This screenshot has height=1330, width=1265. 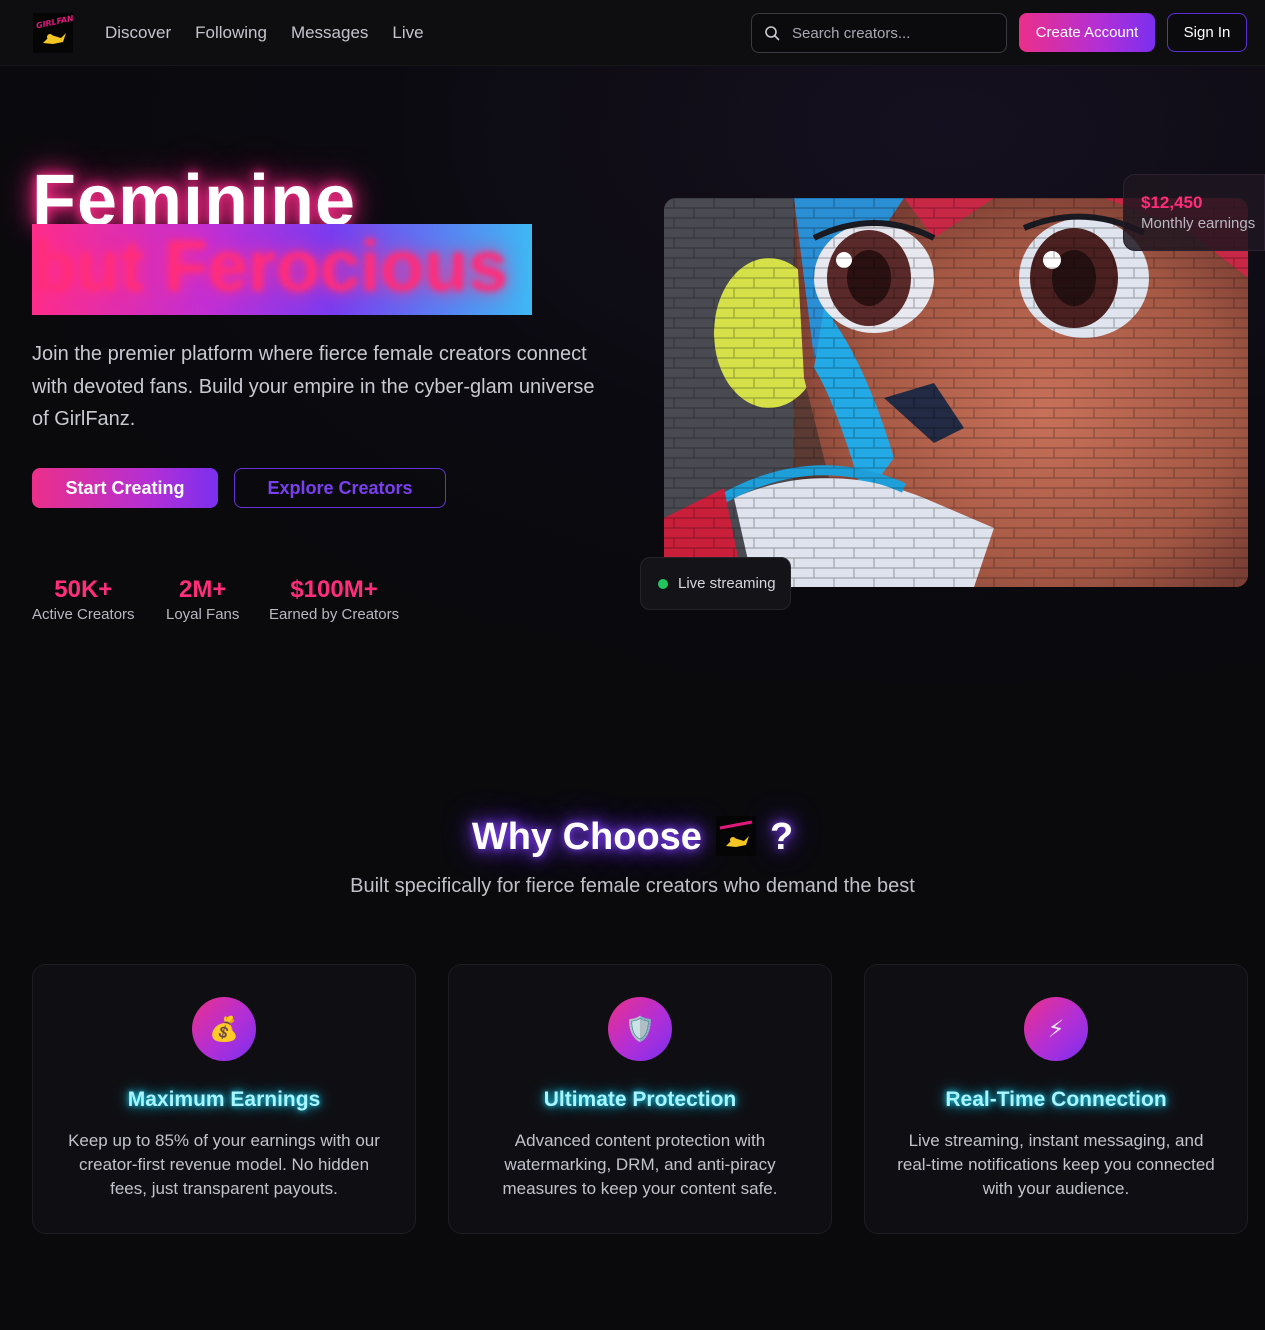 I want to click on why-choose-prefix: Why Choose, so click(x=586, y=837).